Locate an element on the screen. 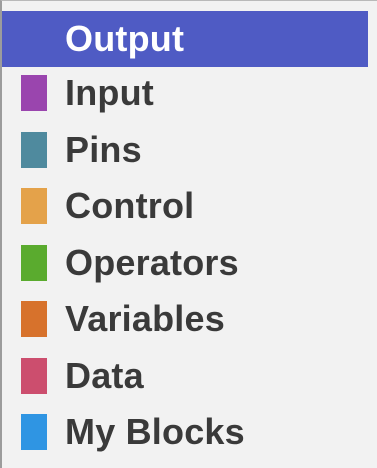  pins-color-swatch is located at coordinates (34, 149).